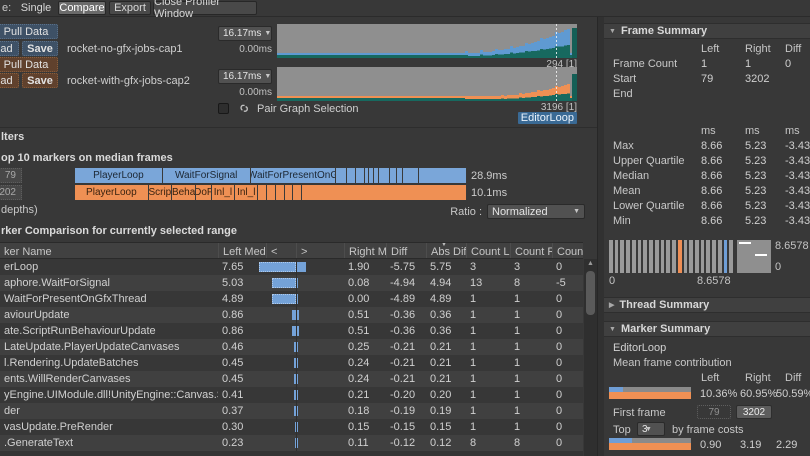 This screenshot has height=456, width=810. I want to click on frame-time-graph-left, so click(427, 41).